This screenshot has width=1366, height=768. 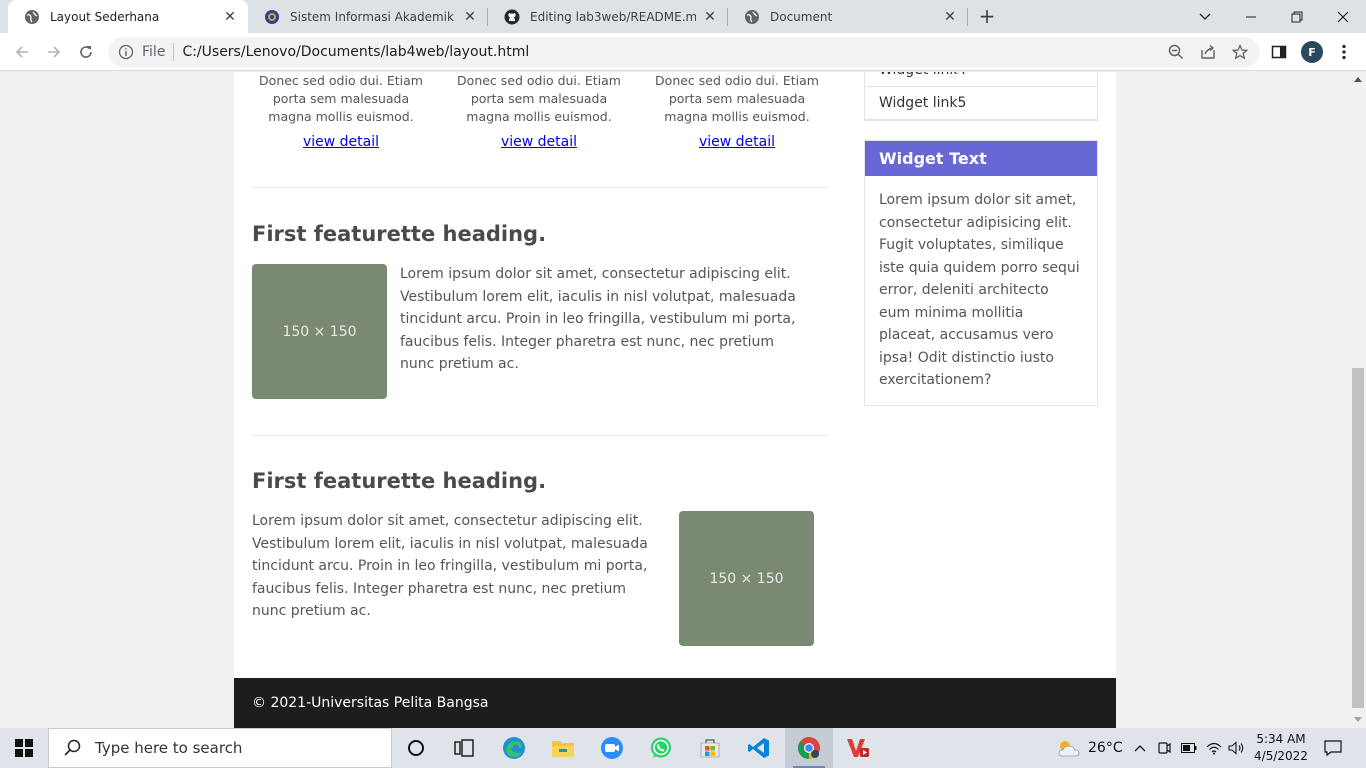 I want to click on minimize-button, so click(x=1251, y=16).